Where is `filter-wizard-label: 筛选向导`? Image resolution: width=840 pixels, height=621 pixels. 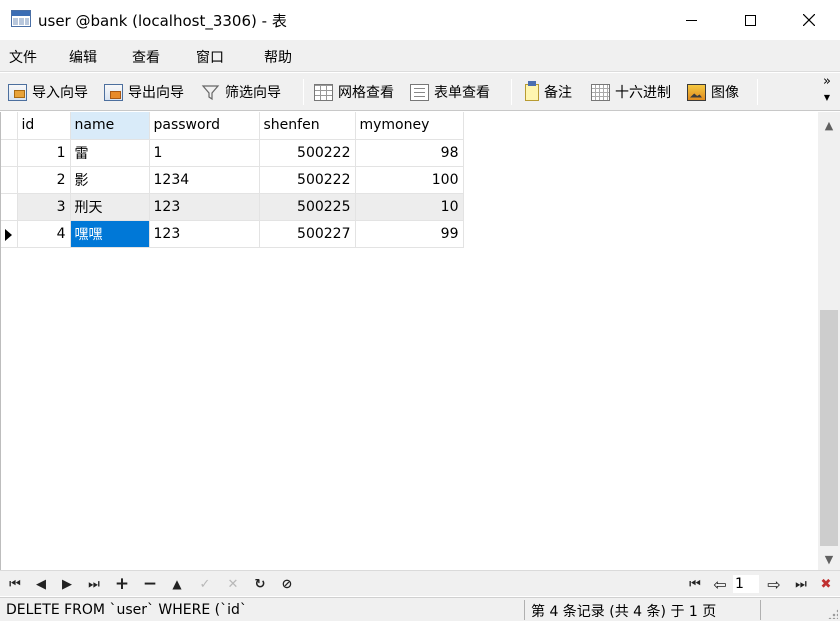
filter-wizard-label: 筛选向导 is located at coordinates (253, 93).